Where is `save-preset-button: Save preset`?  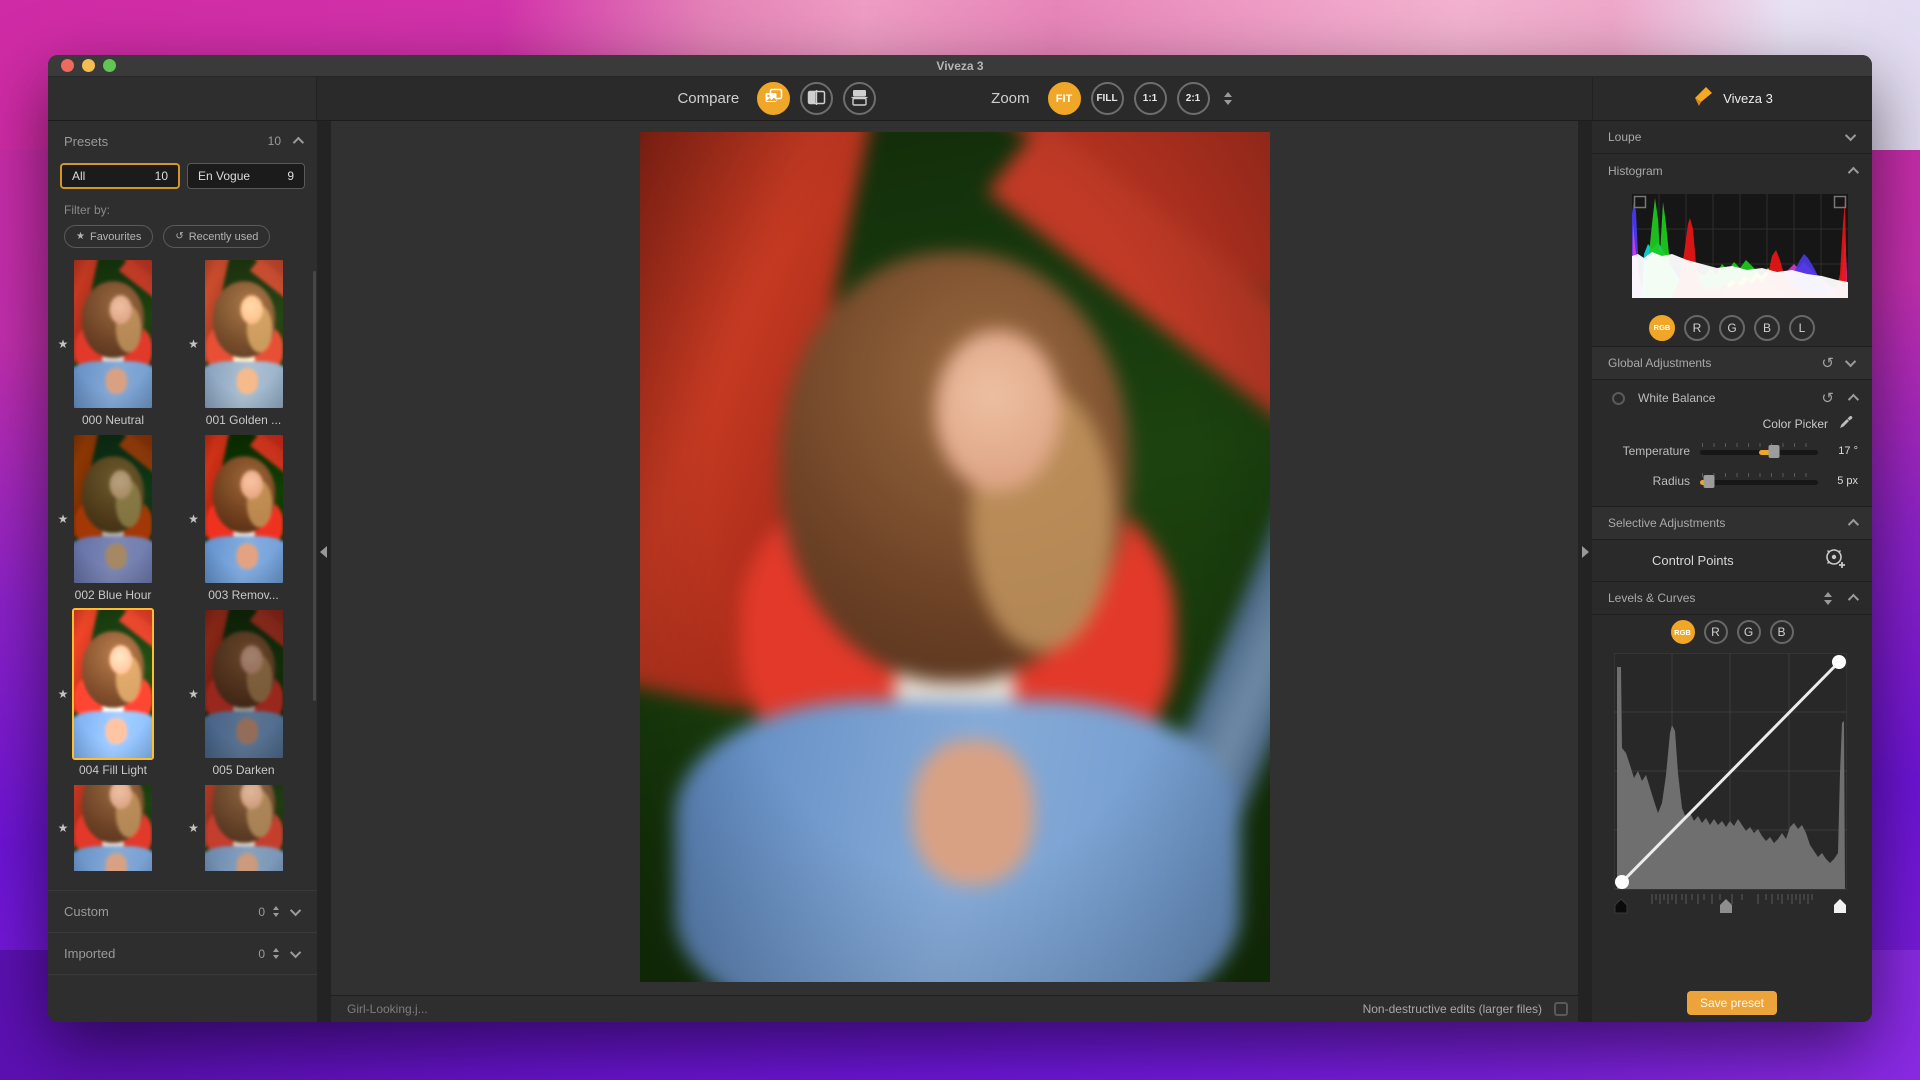
save-preset-button: Save preset is located at coordinates (1732, 1003).